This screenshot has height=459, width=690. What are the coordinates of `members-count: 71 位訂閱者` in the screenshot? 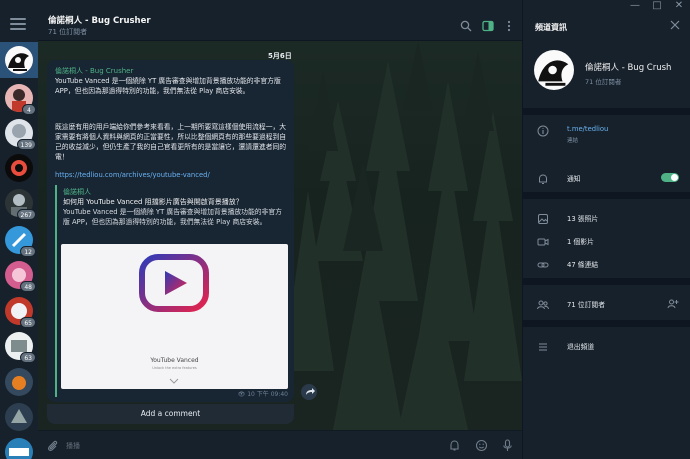 It's located at (586, 305).